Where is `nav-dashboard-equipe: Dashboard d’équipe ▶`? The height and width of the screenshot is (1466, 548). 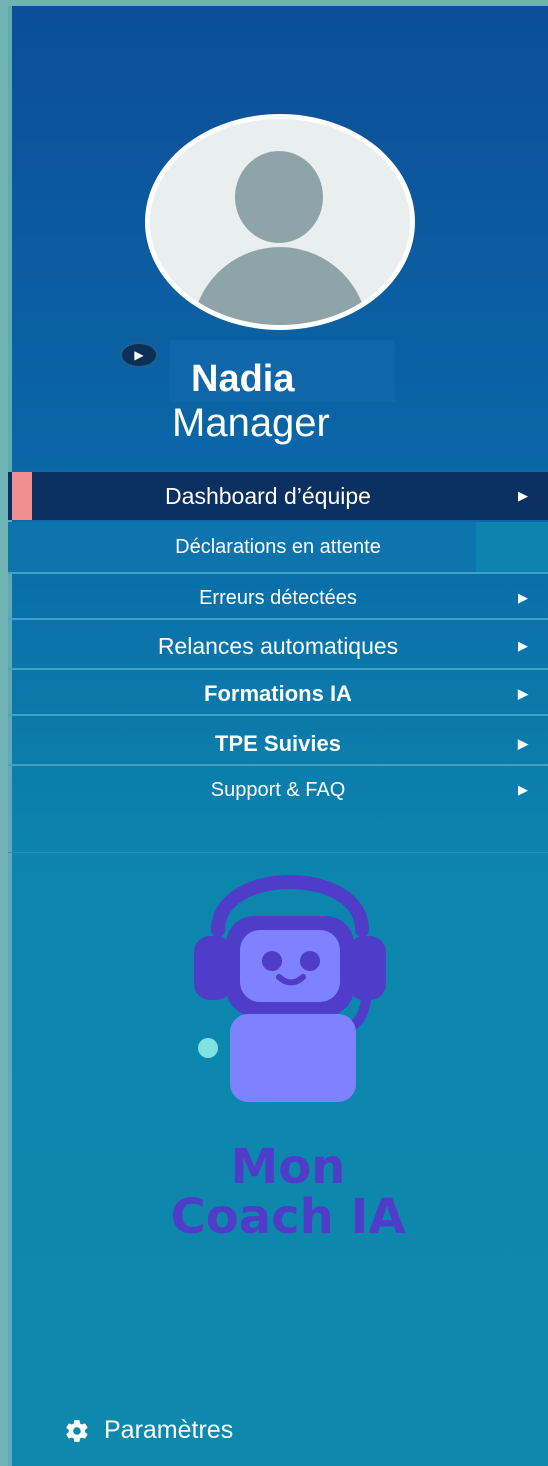 nav-dashboard-equipe: Dashboard d’équipe ▶ is located at coordinates (278, 496).